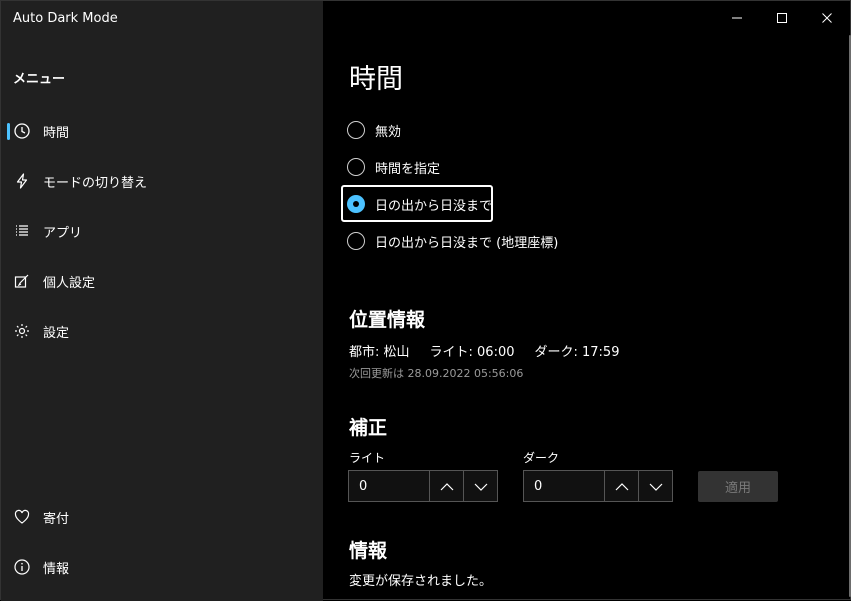 This screenshot has width=851, height=601. I want to click on sidebar-item-switch-mode: モードの切り替え, so click(162, 181).